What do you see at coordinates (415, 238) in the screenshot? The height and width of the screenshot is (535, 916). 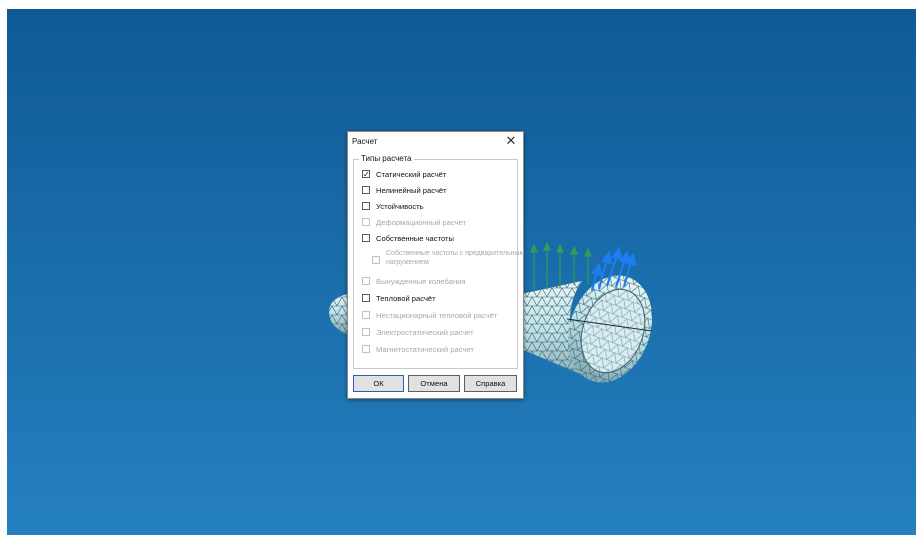 I see `option-eigenfrequencies-label: Собственные частоты` at bounding box center [415, 238].